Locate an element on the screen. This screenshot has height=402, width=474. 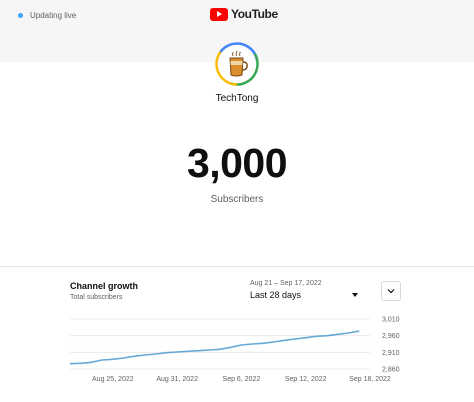
y-tick-label: 2,860 is located at coordinates (391, 370).